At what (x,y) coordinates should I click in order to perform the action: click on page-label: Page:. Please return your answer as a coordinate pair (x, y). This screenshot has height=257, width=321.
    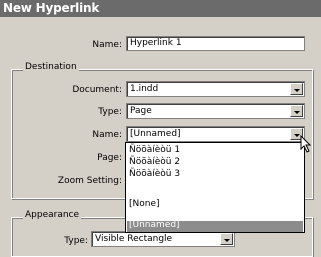
    Looking at the image, I should click on (109, 158).